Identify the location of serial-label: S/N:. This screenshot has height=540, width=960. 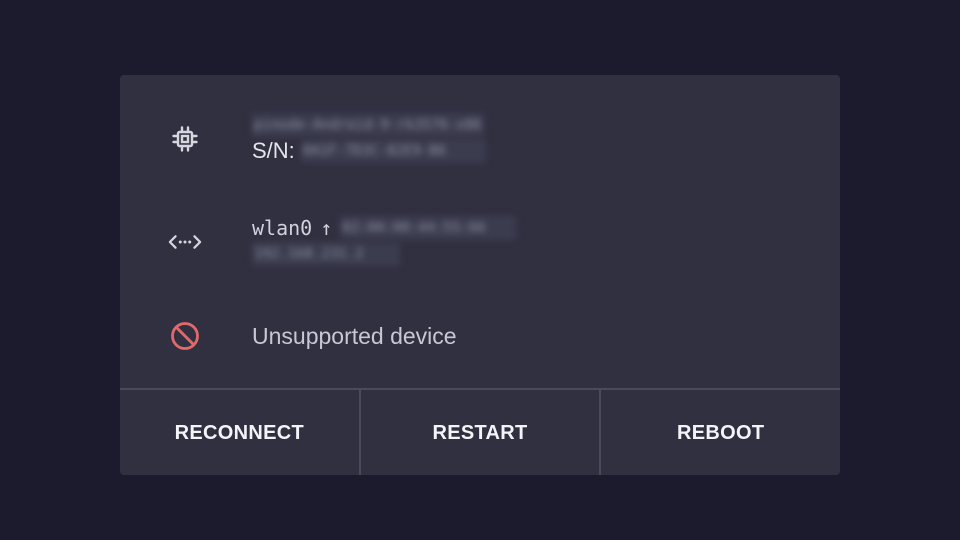
(273, 150).